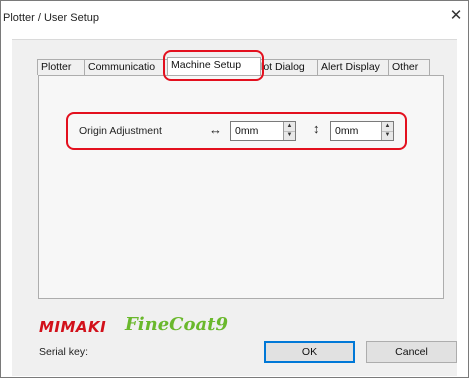  I want to click on title-bar: Plotter / User Setup ✕, so click(234, 16).